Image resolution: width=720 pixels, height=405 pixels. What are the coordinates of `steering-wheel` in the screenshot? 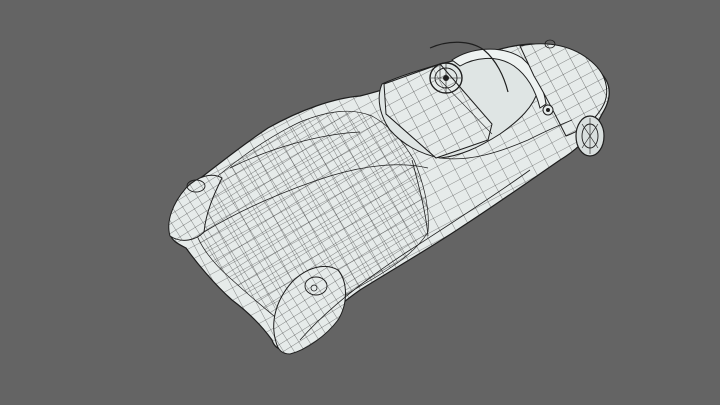 It's located at (446, 78).